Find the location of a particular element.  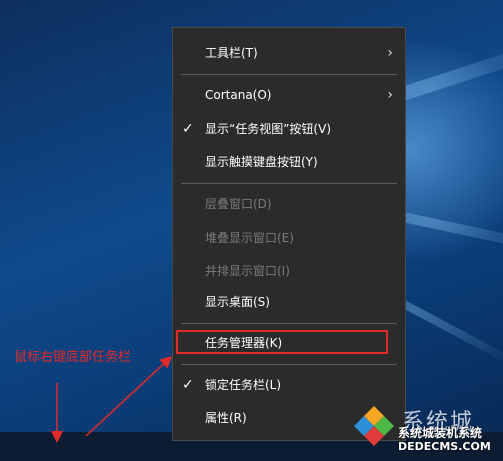

menu-item-label: 显示桌面(S) is located at coordinates (237, 302).